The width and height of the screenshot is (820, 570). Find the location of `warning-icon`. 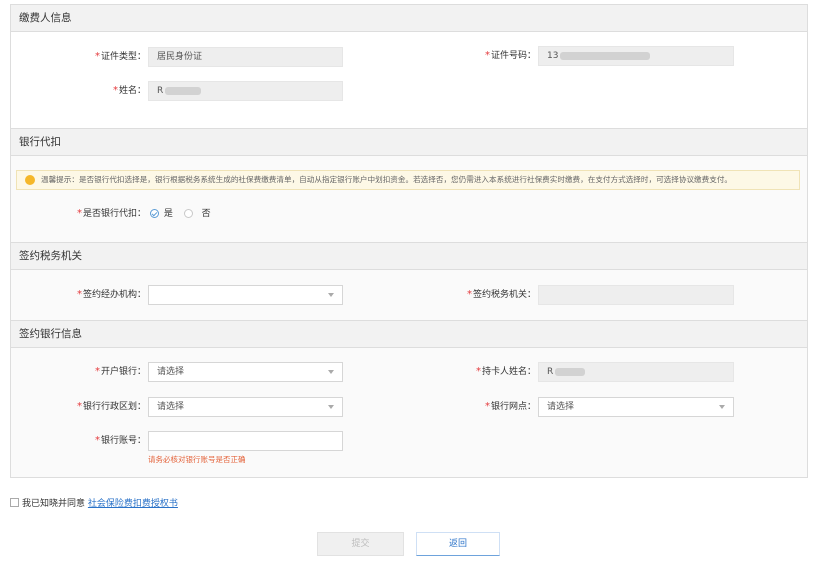

warning-icon is located at coordinates (30, 180).